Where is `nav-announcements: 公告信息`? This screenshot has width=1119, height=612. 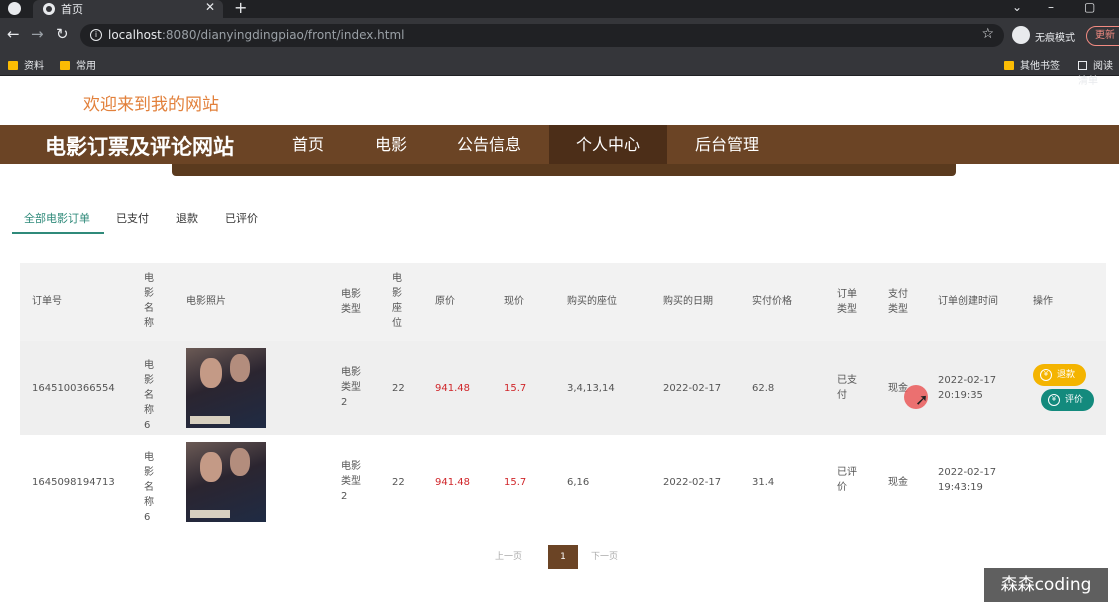 nav-announcements: 公告信息 is located at coordinates (489, 144).